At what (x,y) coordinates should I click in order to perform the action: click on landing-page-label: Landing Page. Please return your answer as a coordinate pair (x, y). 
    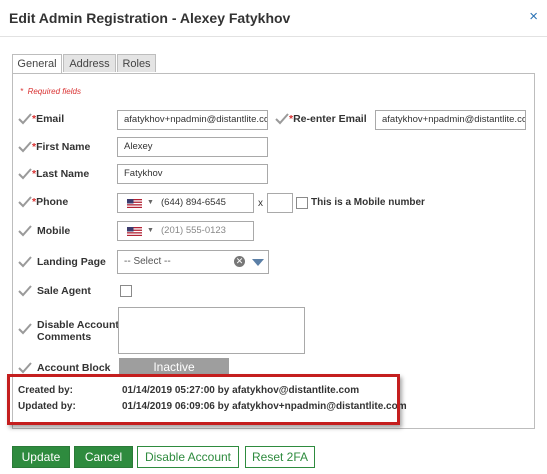
    Looking at the image, I should click on (71, 262).